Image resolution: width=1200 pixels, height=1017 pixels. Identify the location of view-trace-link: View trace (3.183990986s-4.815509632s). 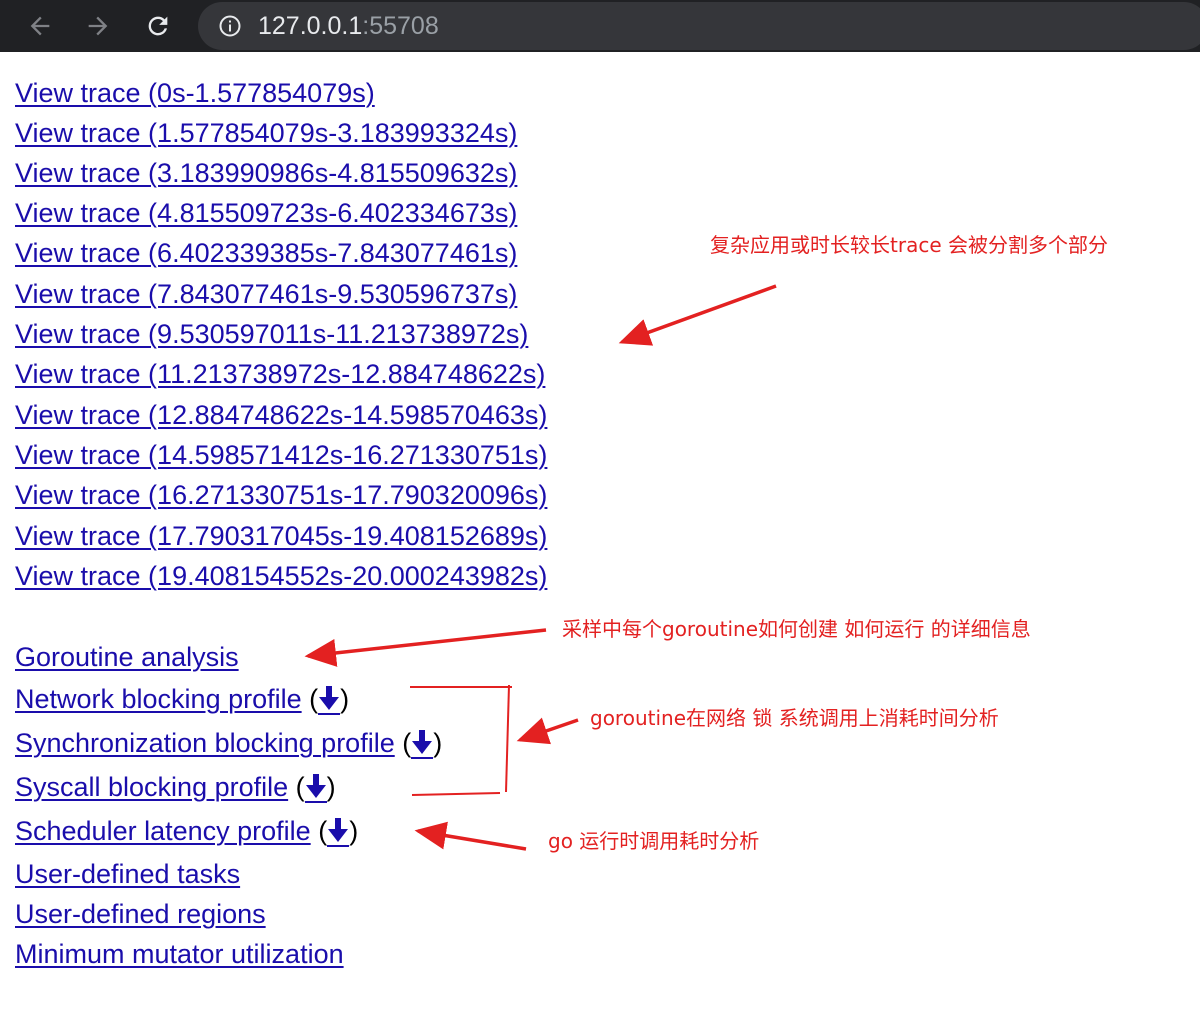
(266, 173).